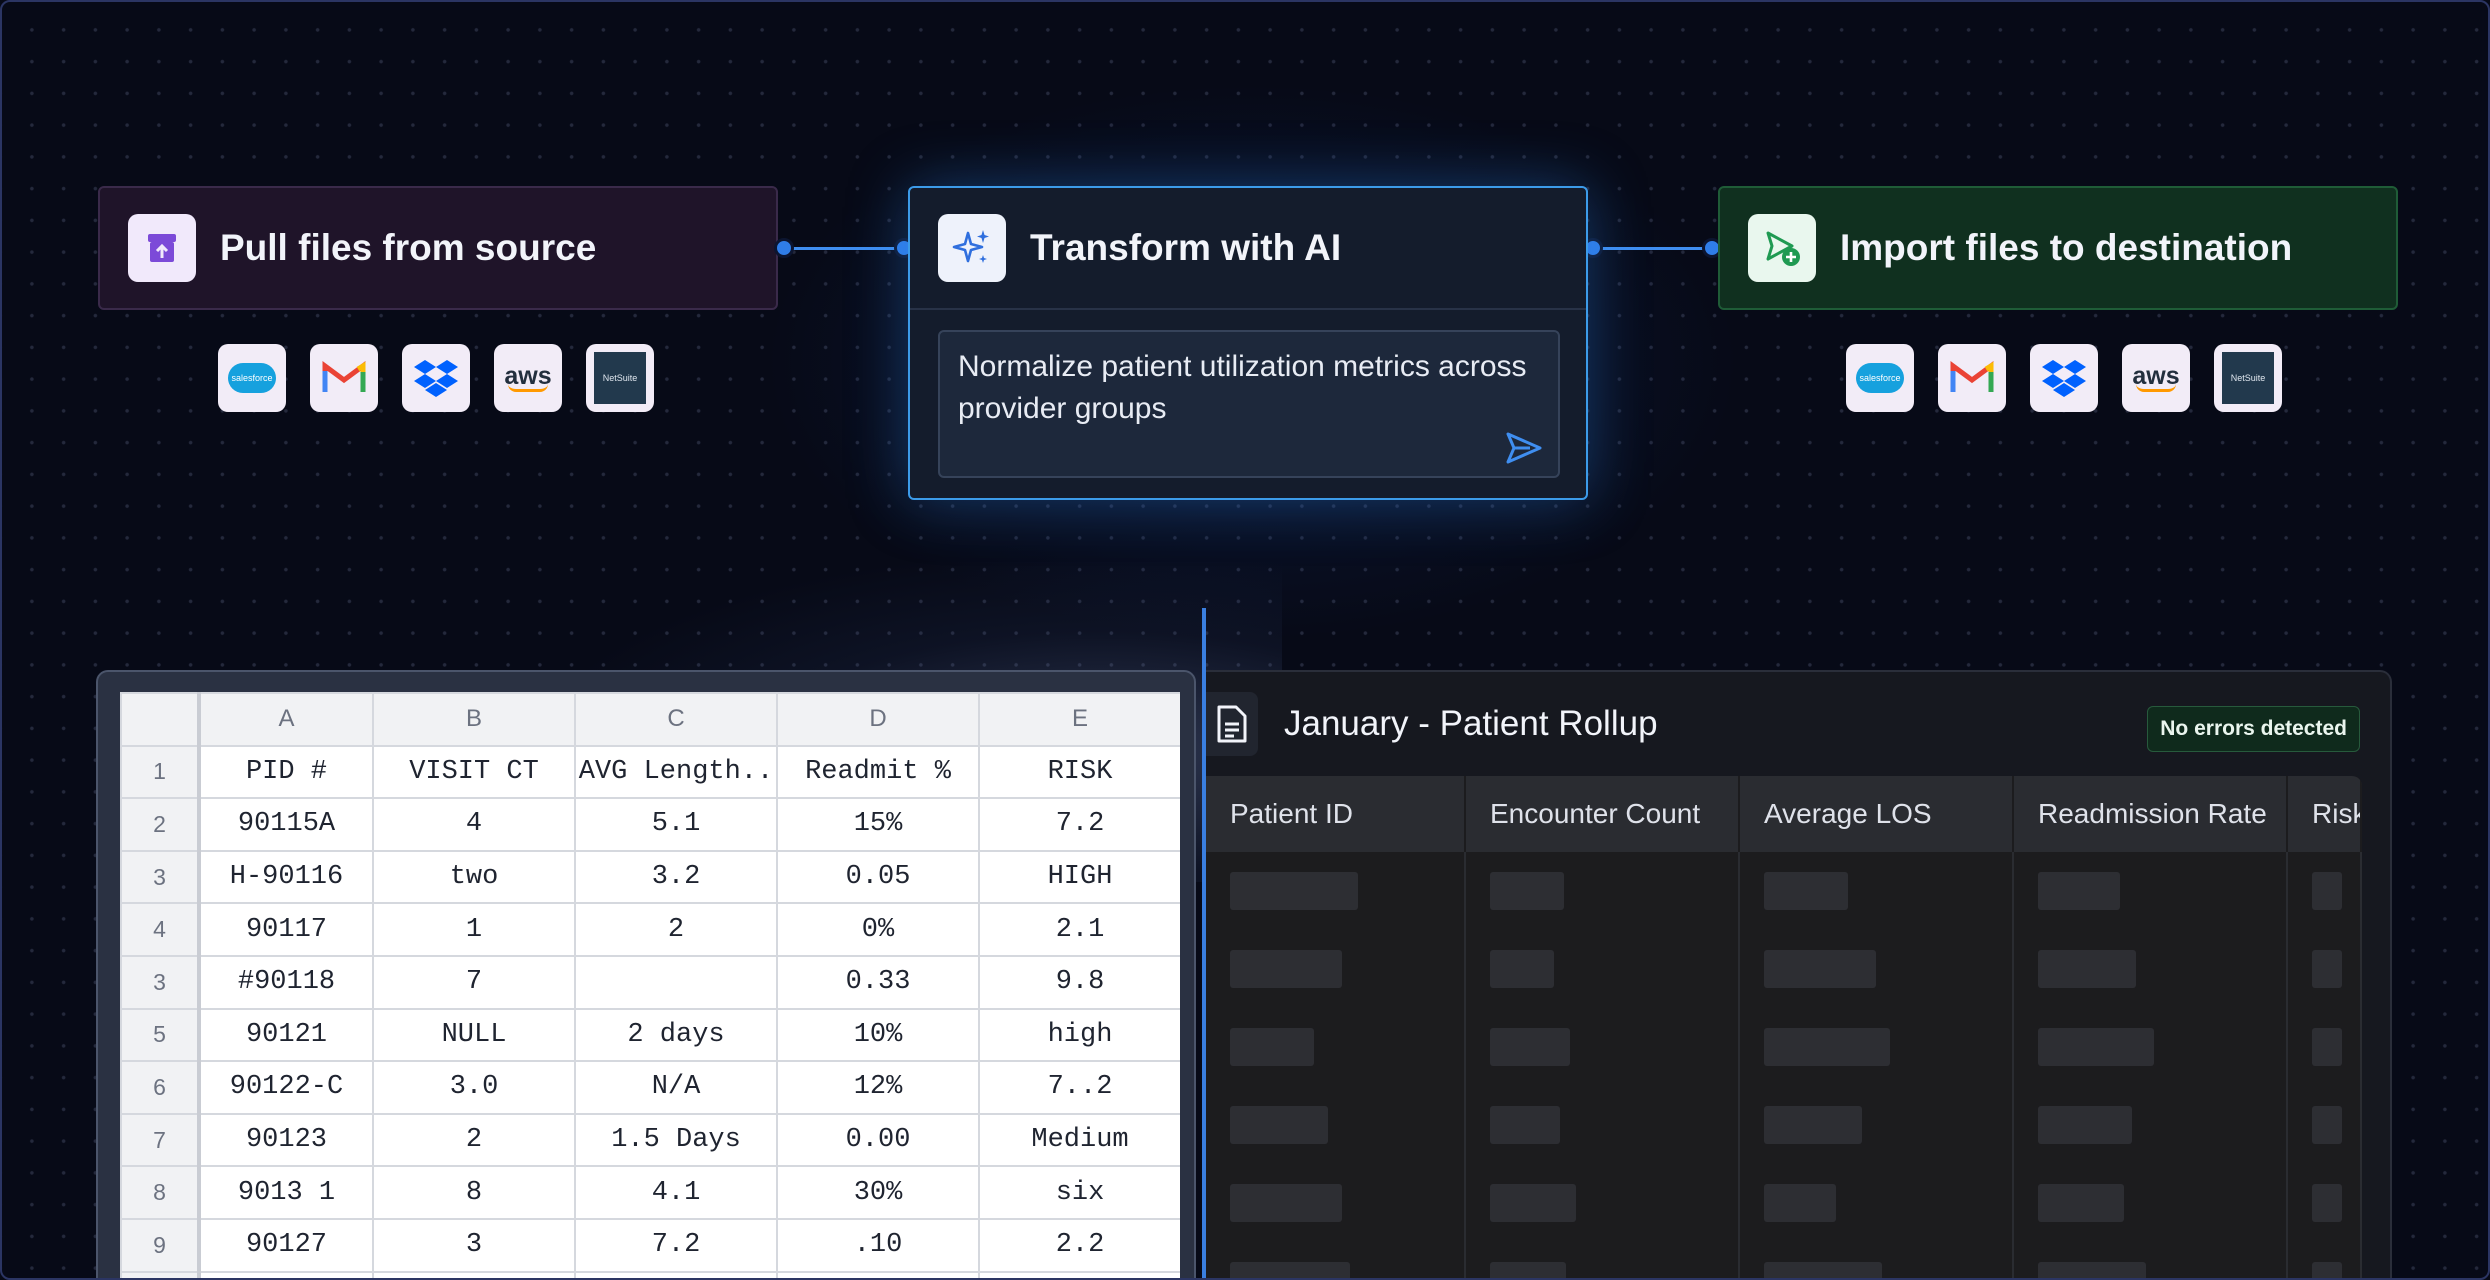 The width and height of the screenshot is (2490, 1280). Describe the element at coordinates (2151, 814) in the screenshot. I see `column-header: Readmission Rate` at that location.